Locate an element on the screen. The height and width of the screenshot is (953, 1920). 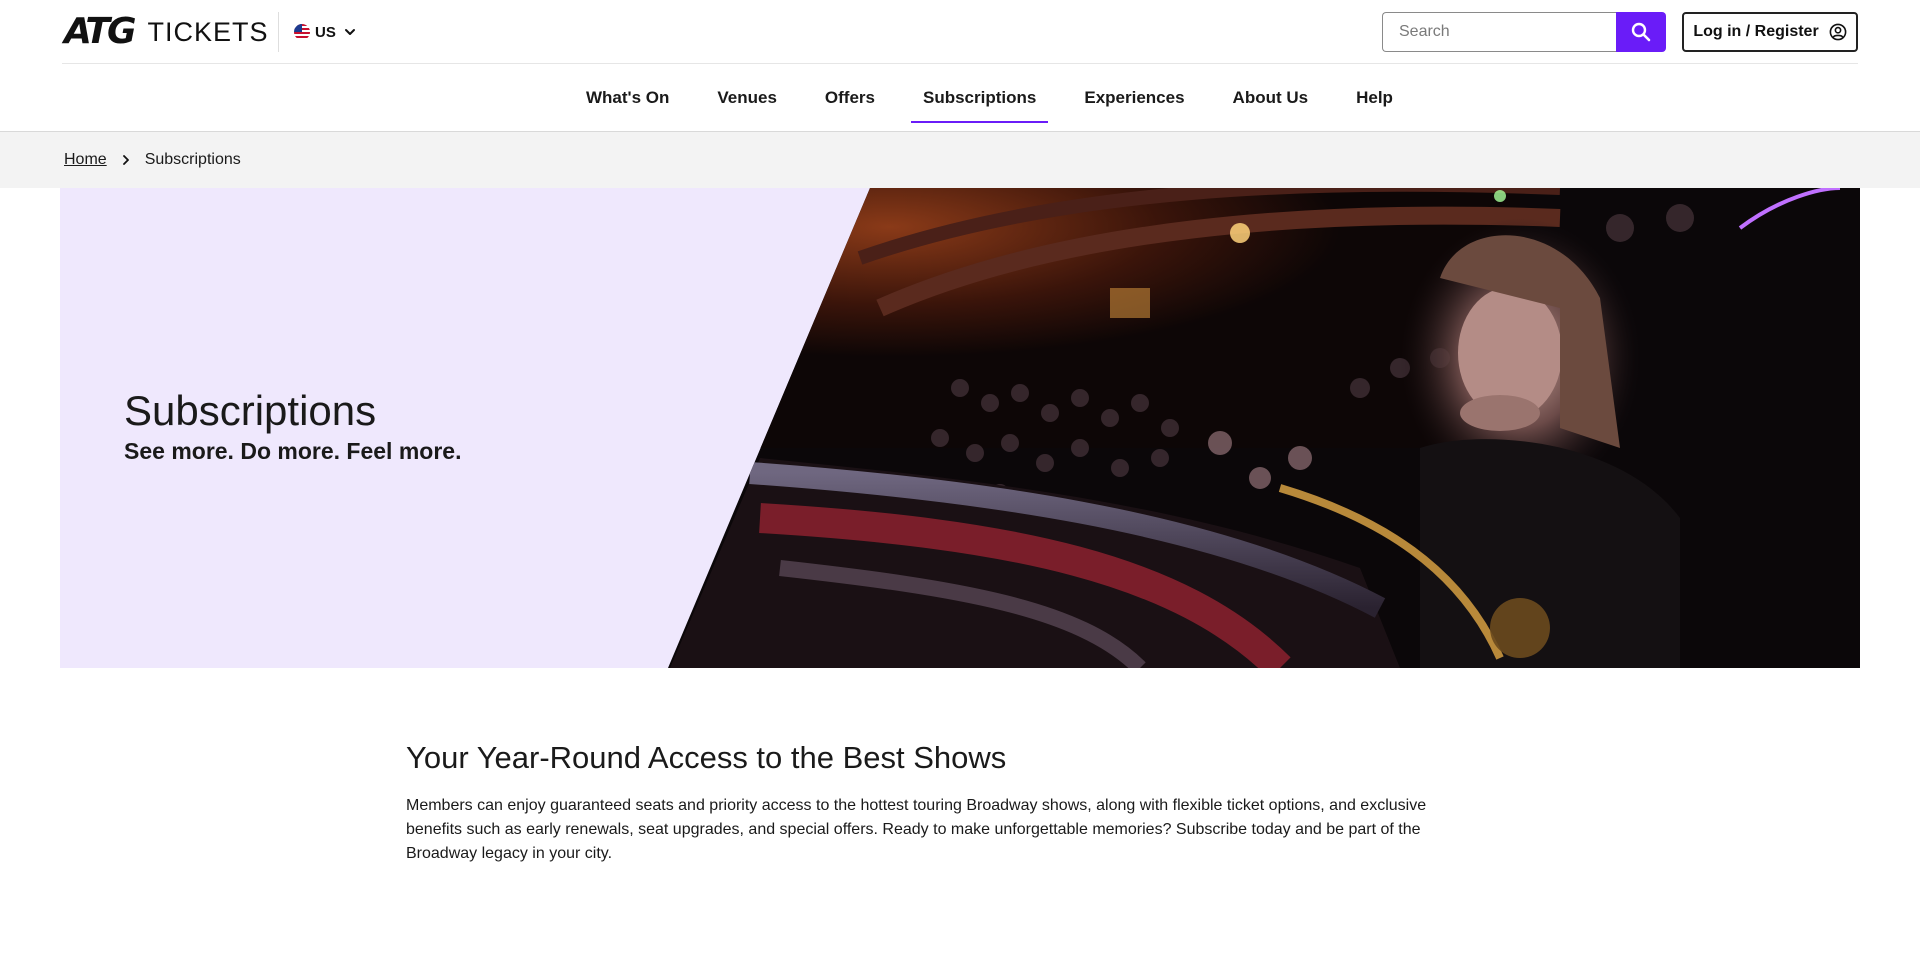
chevron-right-icon is located at coordinates (125, 160).